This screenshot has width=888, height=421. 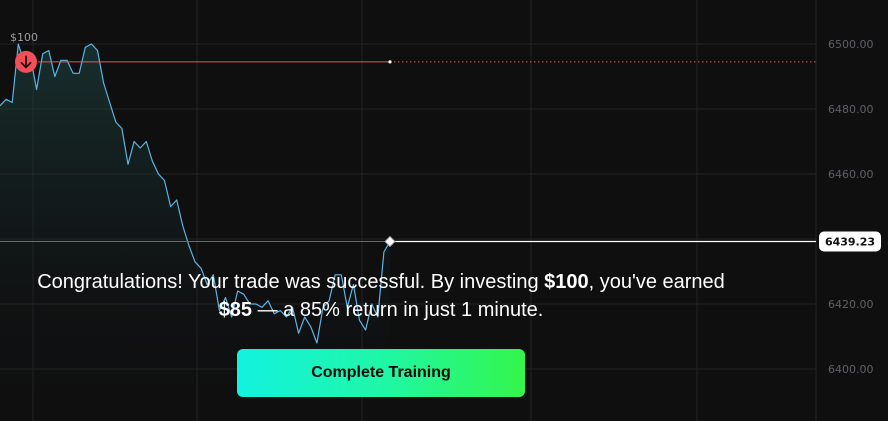 I want to click on y-tick-label: 6480.00, so click(x=851, y=109).